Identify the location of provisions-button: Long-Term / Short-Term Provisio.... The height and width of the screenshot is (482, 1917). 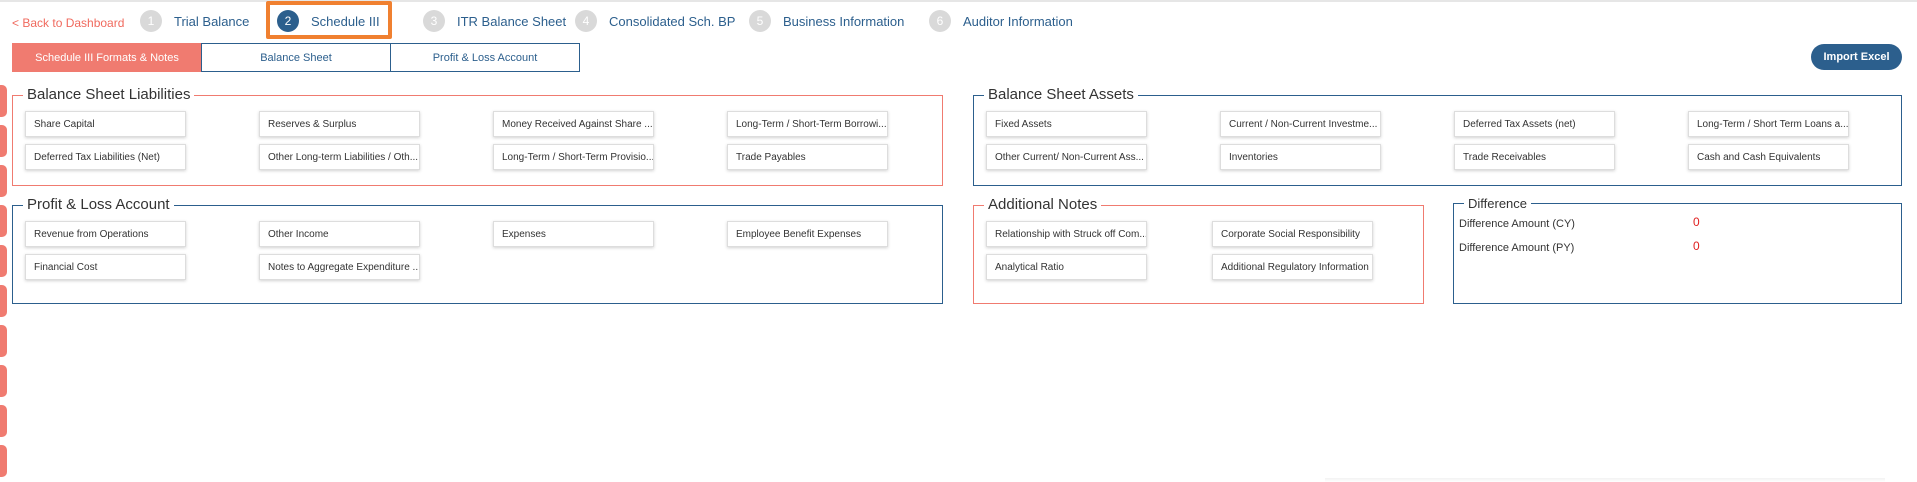
(573, 157).